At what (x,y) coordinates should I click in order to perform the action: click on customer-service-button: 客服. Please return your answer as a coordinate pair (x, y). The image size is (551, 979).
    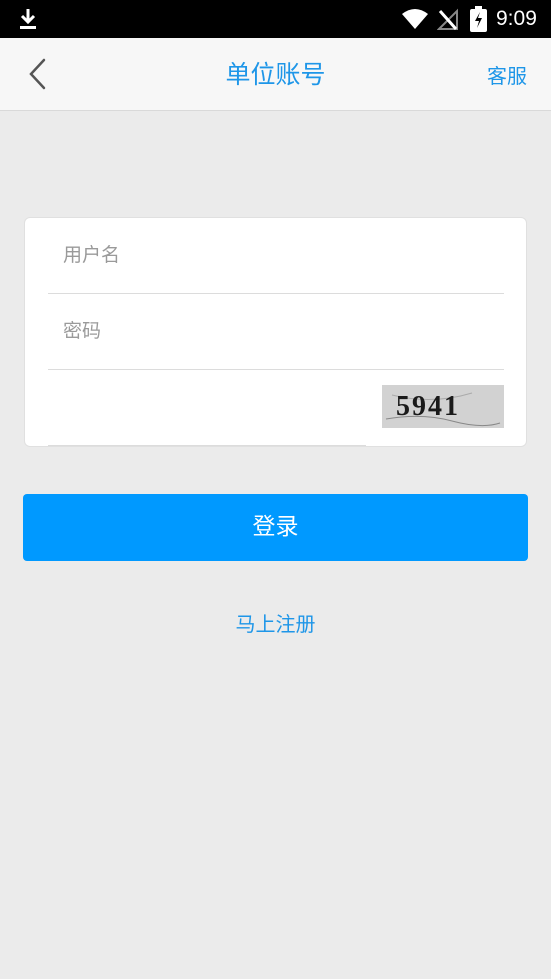
    Looking at the image, I should click on (507, 76).